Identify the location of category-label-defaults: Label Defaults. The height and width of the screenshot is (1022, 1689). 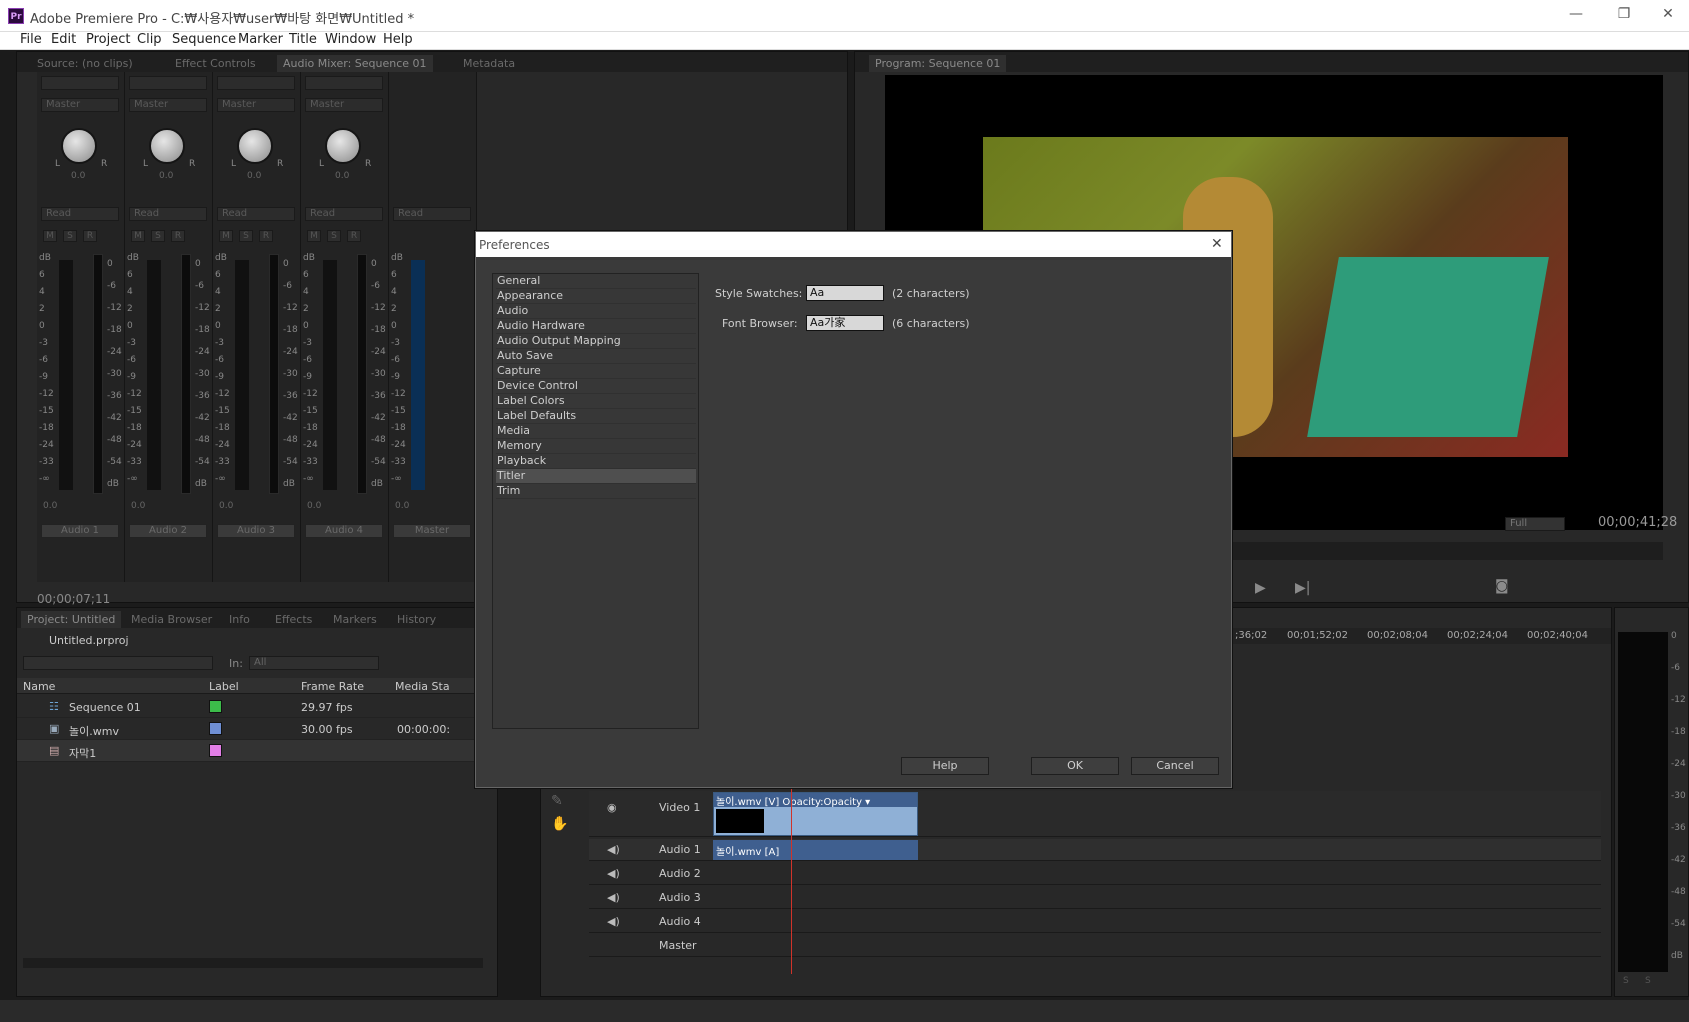
(596, 416).